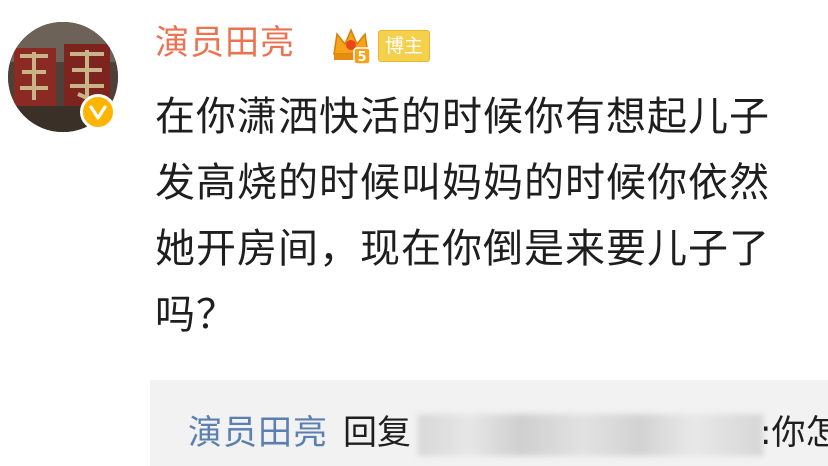 This screenshot has height=466, width=828. I want to click on blurred-username, so click(590, 435).